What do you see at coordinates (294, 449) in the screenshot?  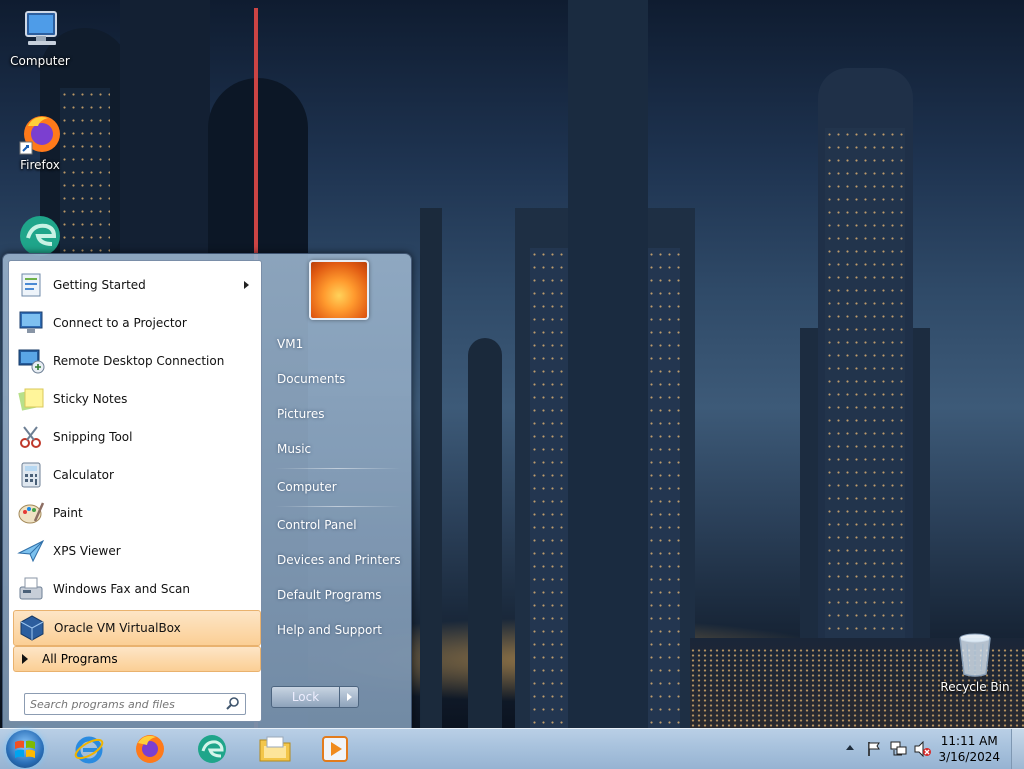 I see `link-music: Music` at bounding box center [294, 449].